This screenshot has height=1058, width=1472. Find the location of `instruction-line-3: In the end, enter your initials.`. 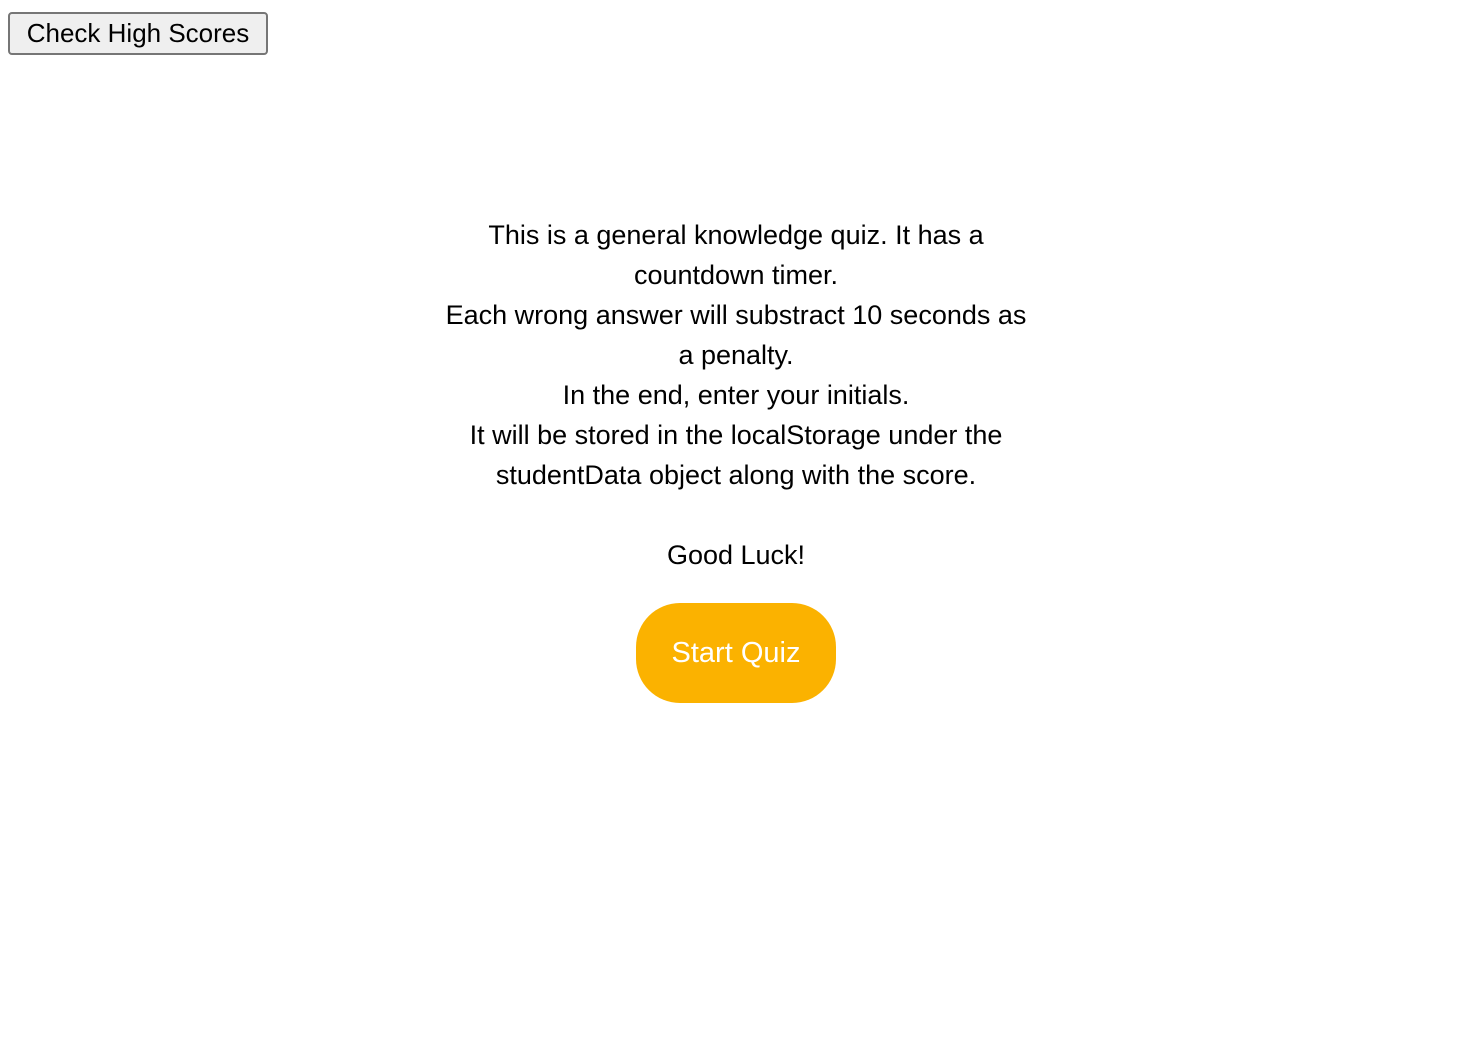

instruction-line-3: In the end, enter your initials. is located at coordinates (736, 395).